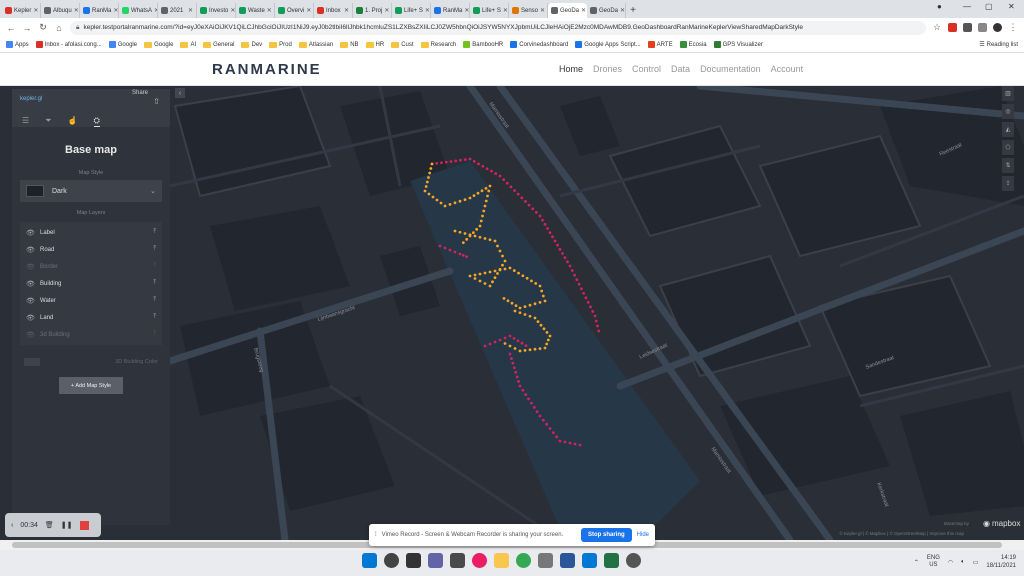 This screenshot has width=1024, height=576. What do you see at coordinates (138, 10) in the screenshot?
I see `browser-tab: WhatsA✕` at bounding box center [138, 10].